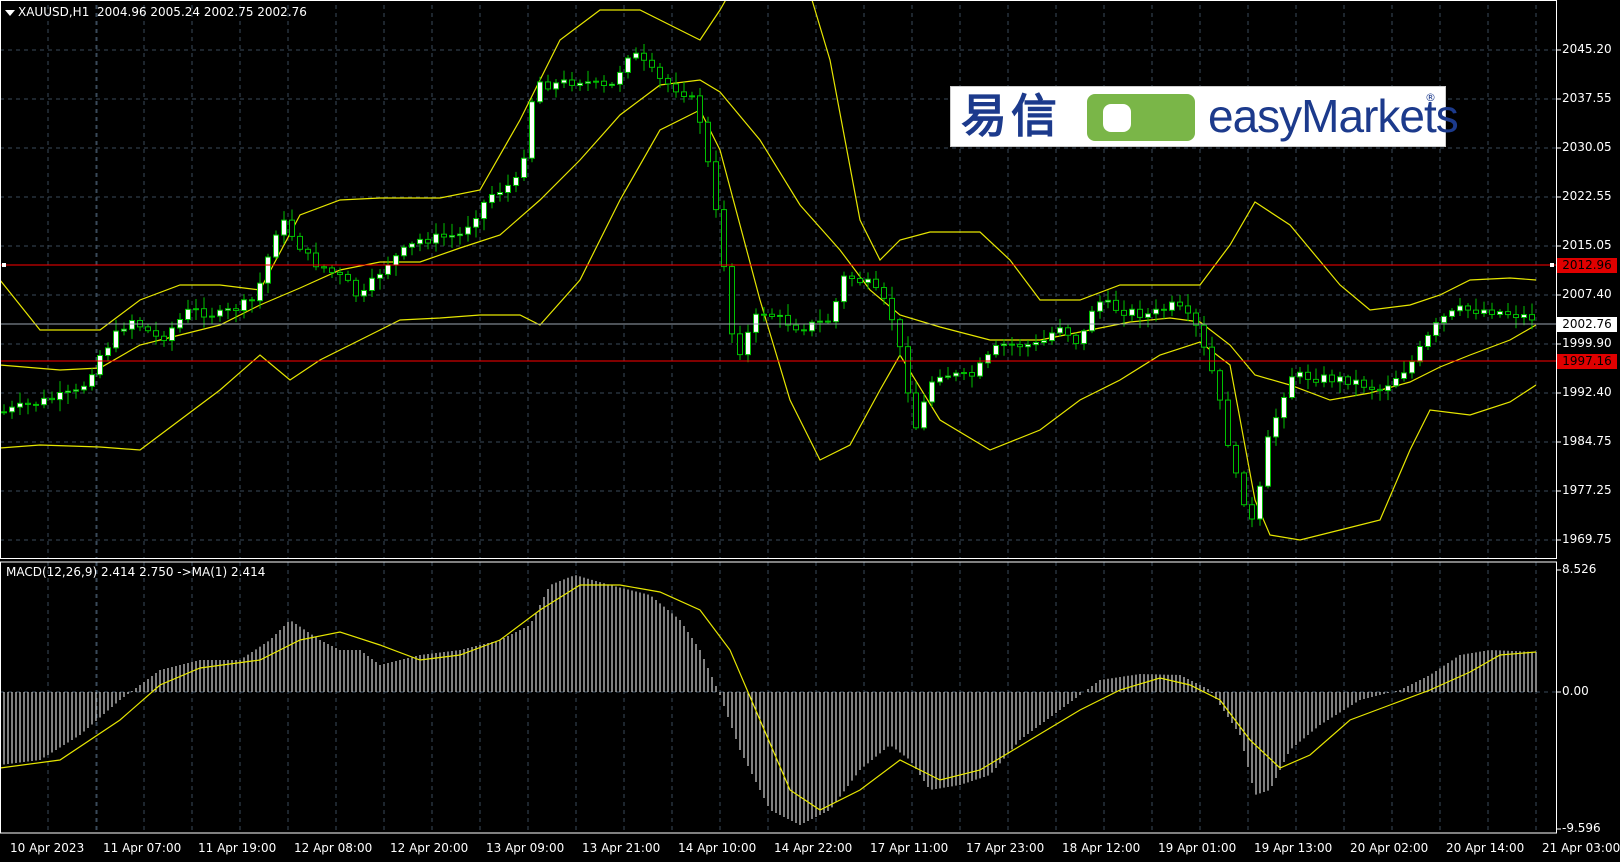  I want to click on time-tick-label: 19 Apr 13:00, so click(1293, 848).